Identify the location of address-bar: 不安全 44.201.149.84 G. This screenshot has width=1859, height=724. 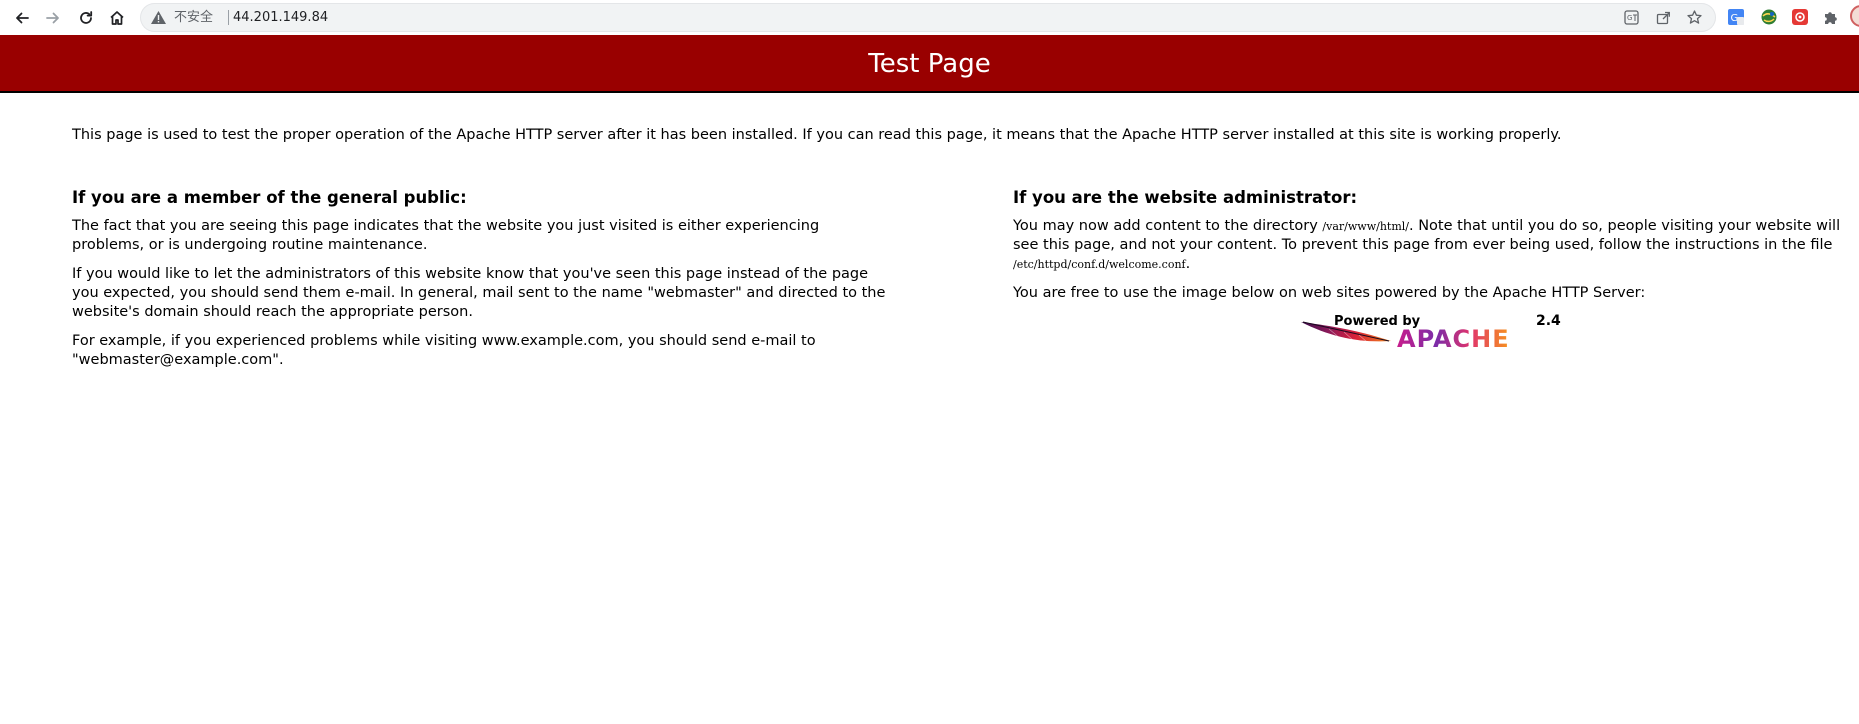
(928, 17).